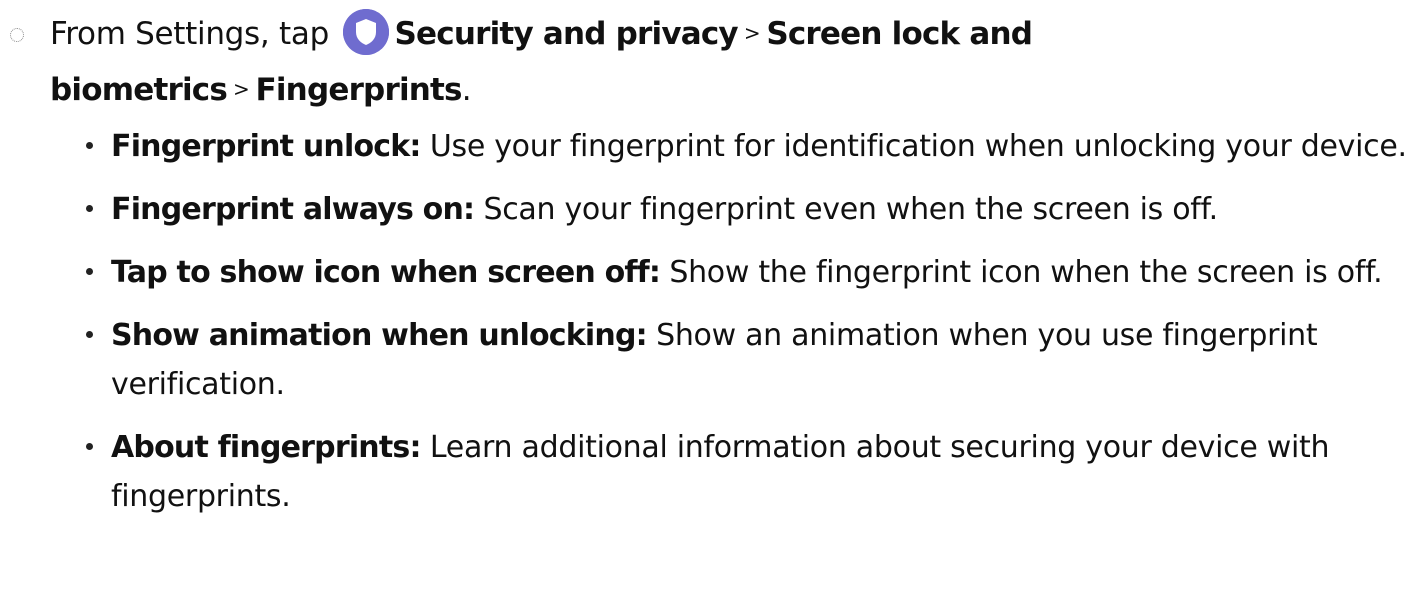  Describe the element at coordinates (380, 272) in the screenshot. I see `bullet-term: Tap to show icon when screen off` at that location.